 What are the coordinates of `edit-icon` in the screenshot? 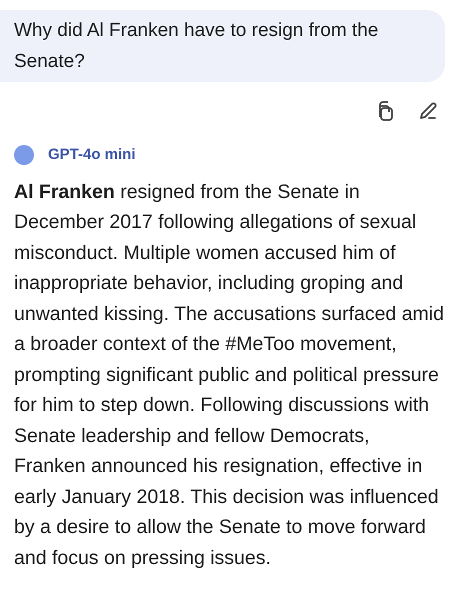 It's located at (428, 111).